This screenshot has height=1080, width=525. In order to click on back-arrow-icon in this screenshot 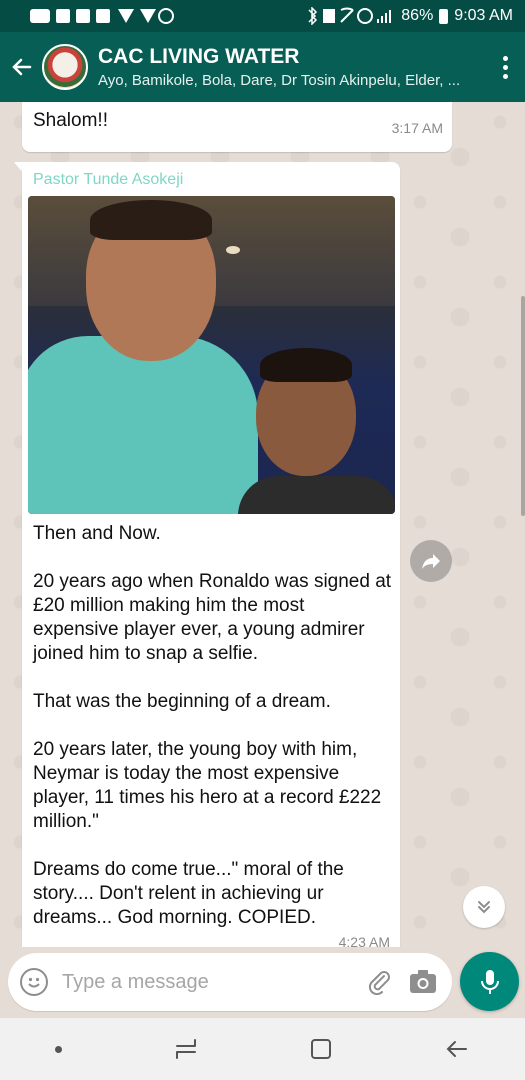, I will do `click(22, 67)`.